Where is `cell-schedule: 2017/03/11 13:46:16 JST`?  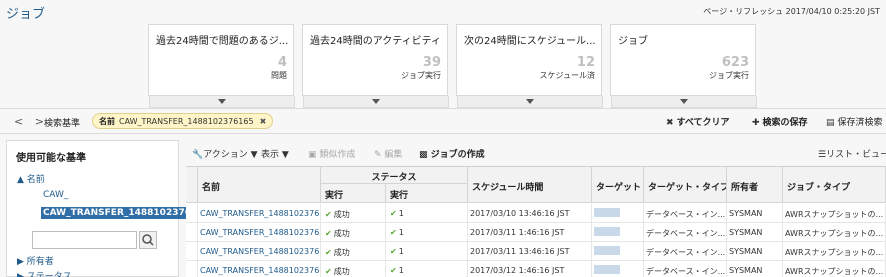 cell-schedule: 2017/03/11 13:46:16 JST is located at coordinates (530, 251).